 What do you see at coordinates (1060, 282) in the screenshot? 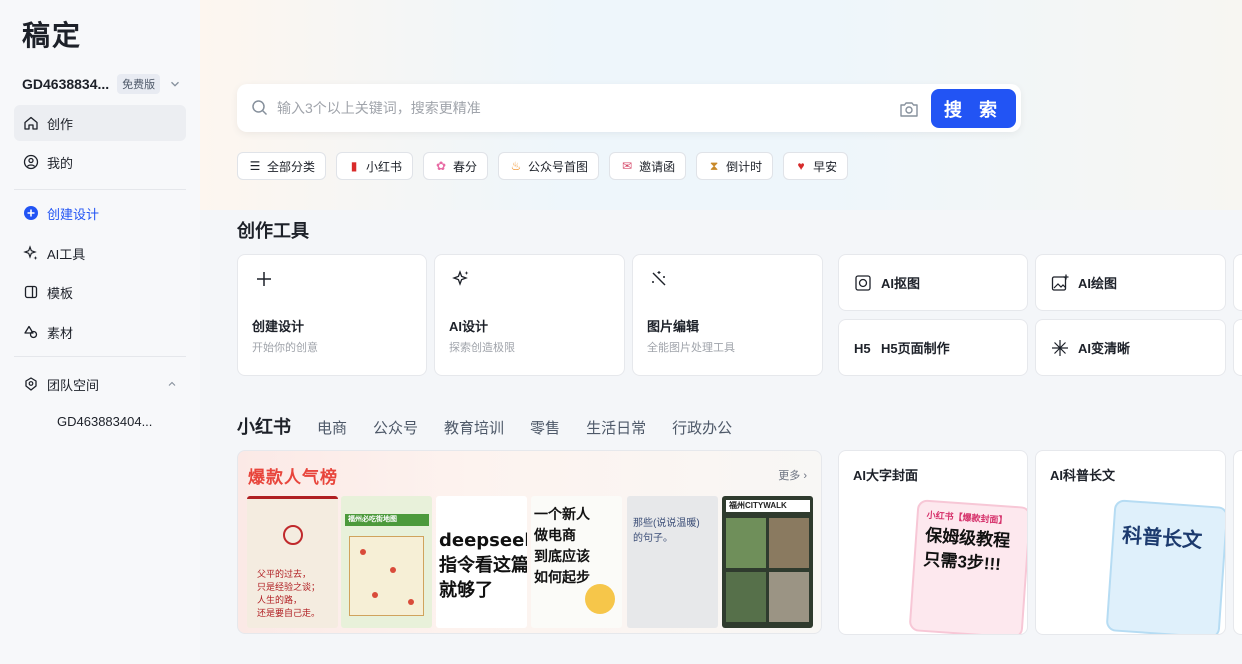
I see `image-plus-icon` at bounding box center [1060, 282].